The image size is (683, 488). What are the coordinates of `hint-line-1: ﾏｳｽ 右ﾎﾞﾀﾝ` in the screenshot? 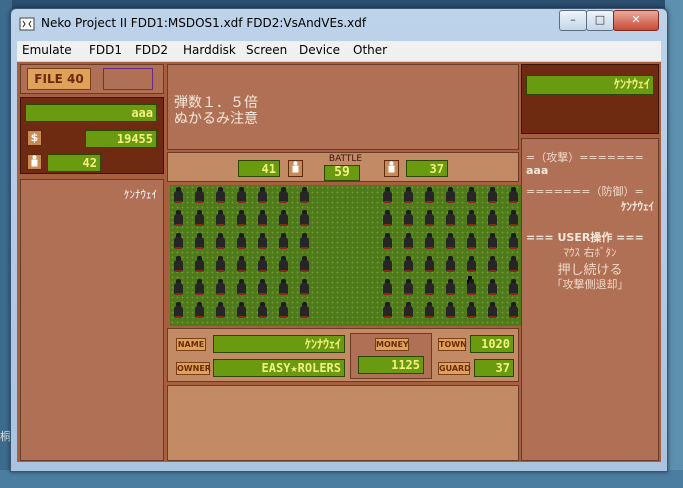 It's located at (590, 252).